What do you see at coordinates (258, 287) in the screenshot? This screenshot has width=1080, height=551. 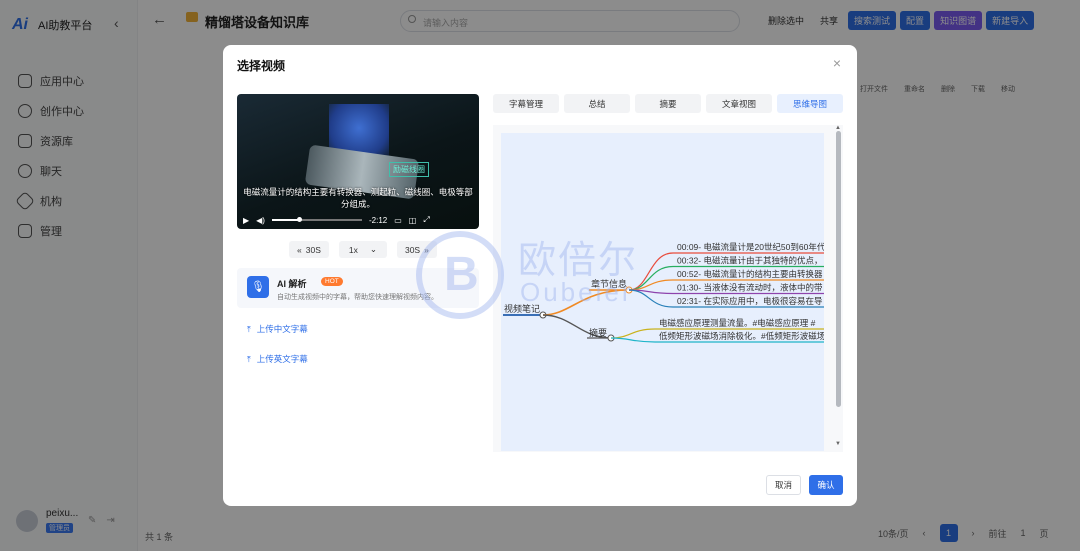 I see `microphone-icon: 🎙` at bounding box center [258, 287].